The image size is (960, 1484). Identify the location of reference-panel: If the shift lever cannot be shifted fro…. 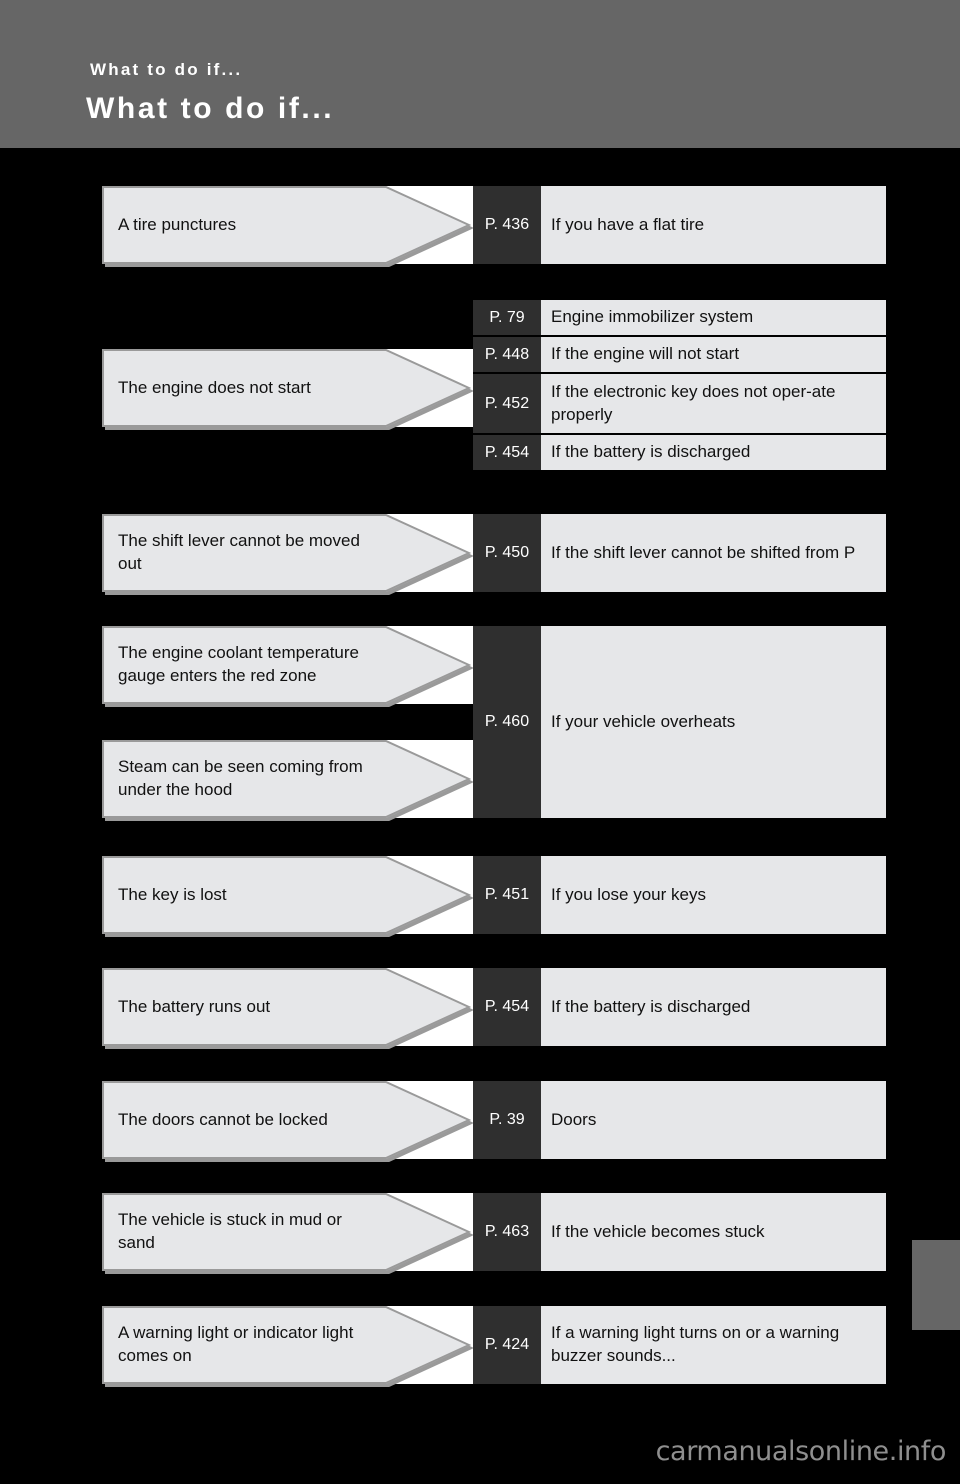
(713, 553).